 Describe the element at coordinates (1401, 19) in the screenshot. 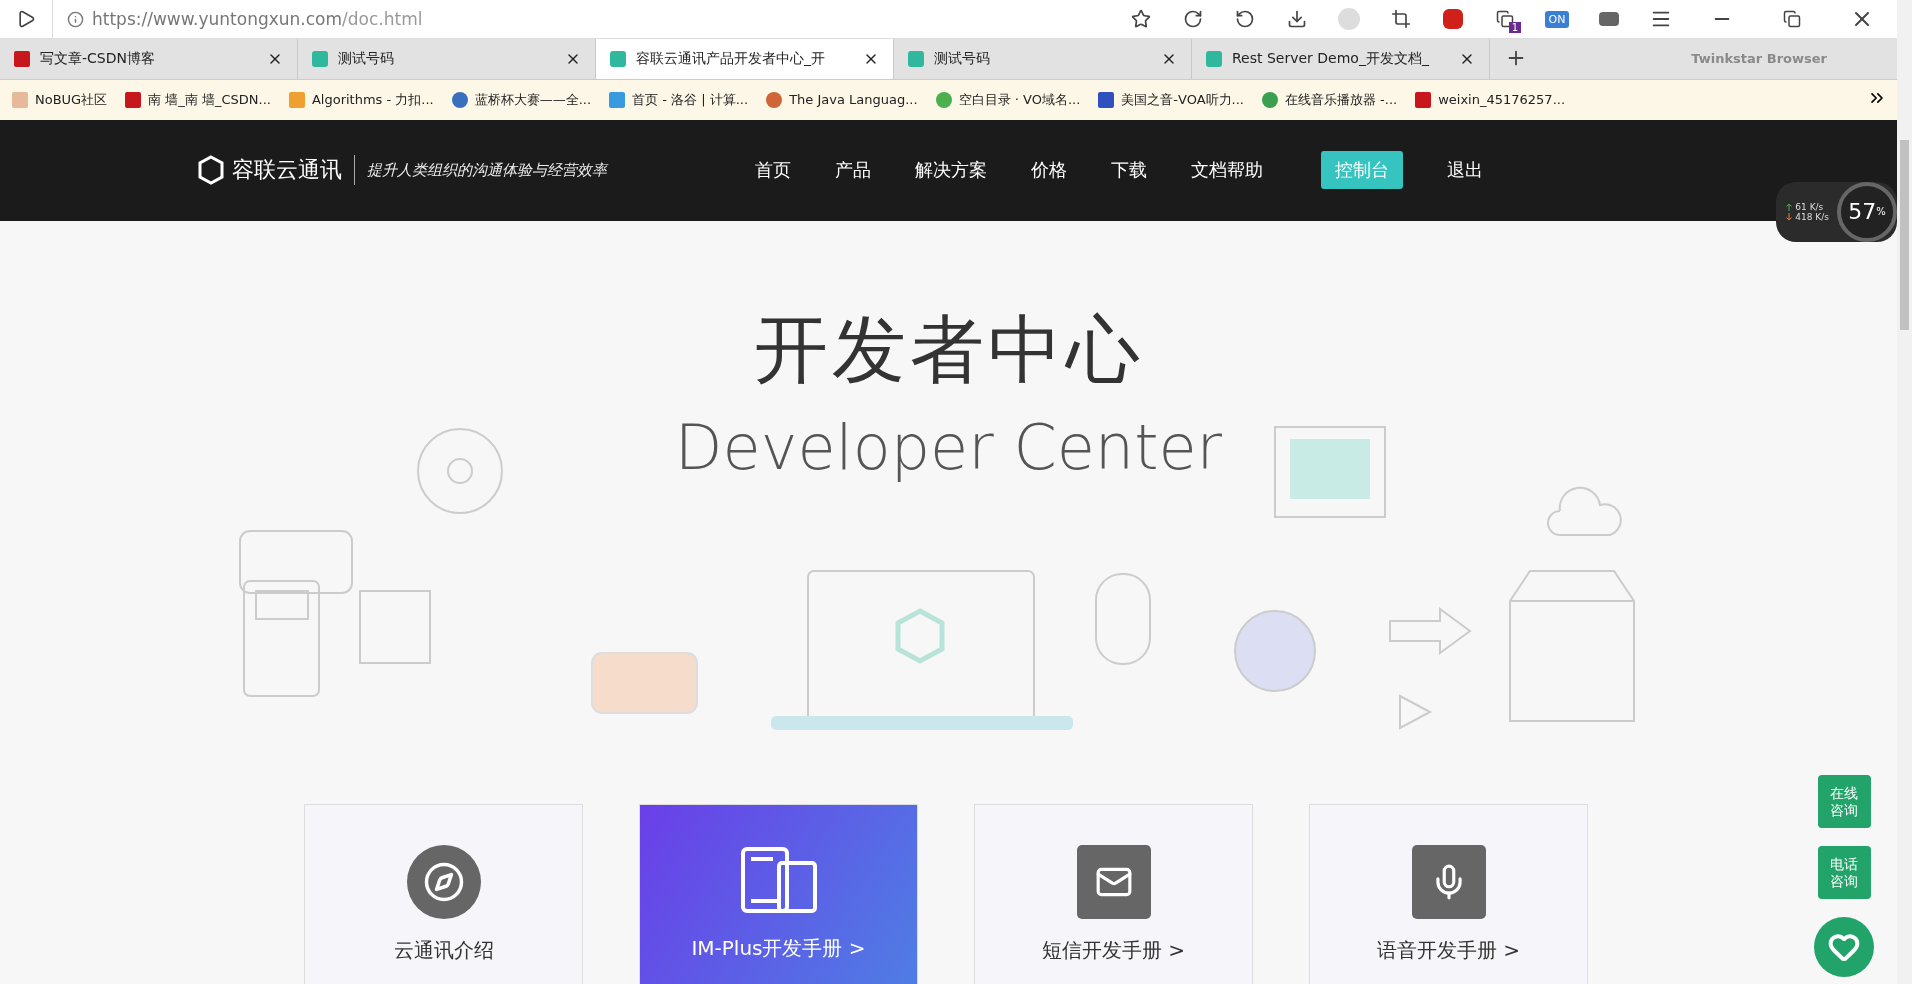

I see `crop-icon` at that location.